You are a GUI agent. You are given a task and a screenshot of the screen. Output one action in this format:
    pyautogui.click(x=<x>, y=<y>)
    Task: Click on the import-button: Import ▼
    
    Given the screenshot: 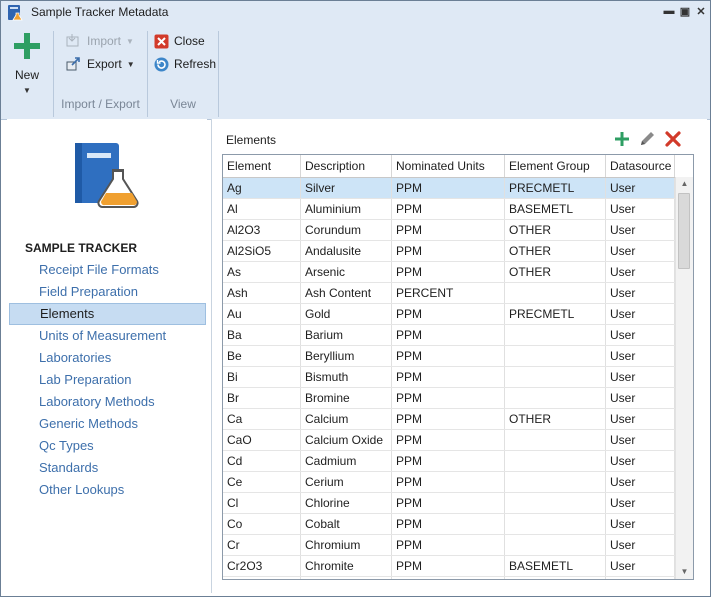 What is the action you would take?
    pyautogui.click(x=100, y=41)
    